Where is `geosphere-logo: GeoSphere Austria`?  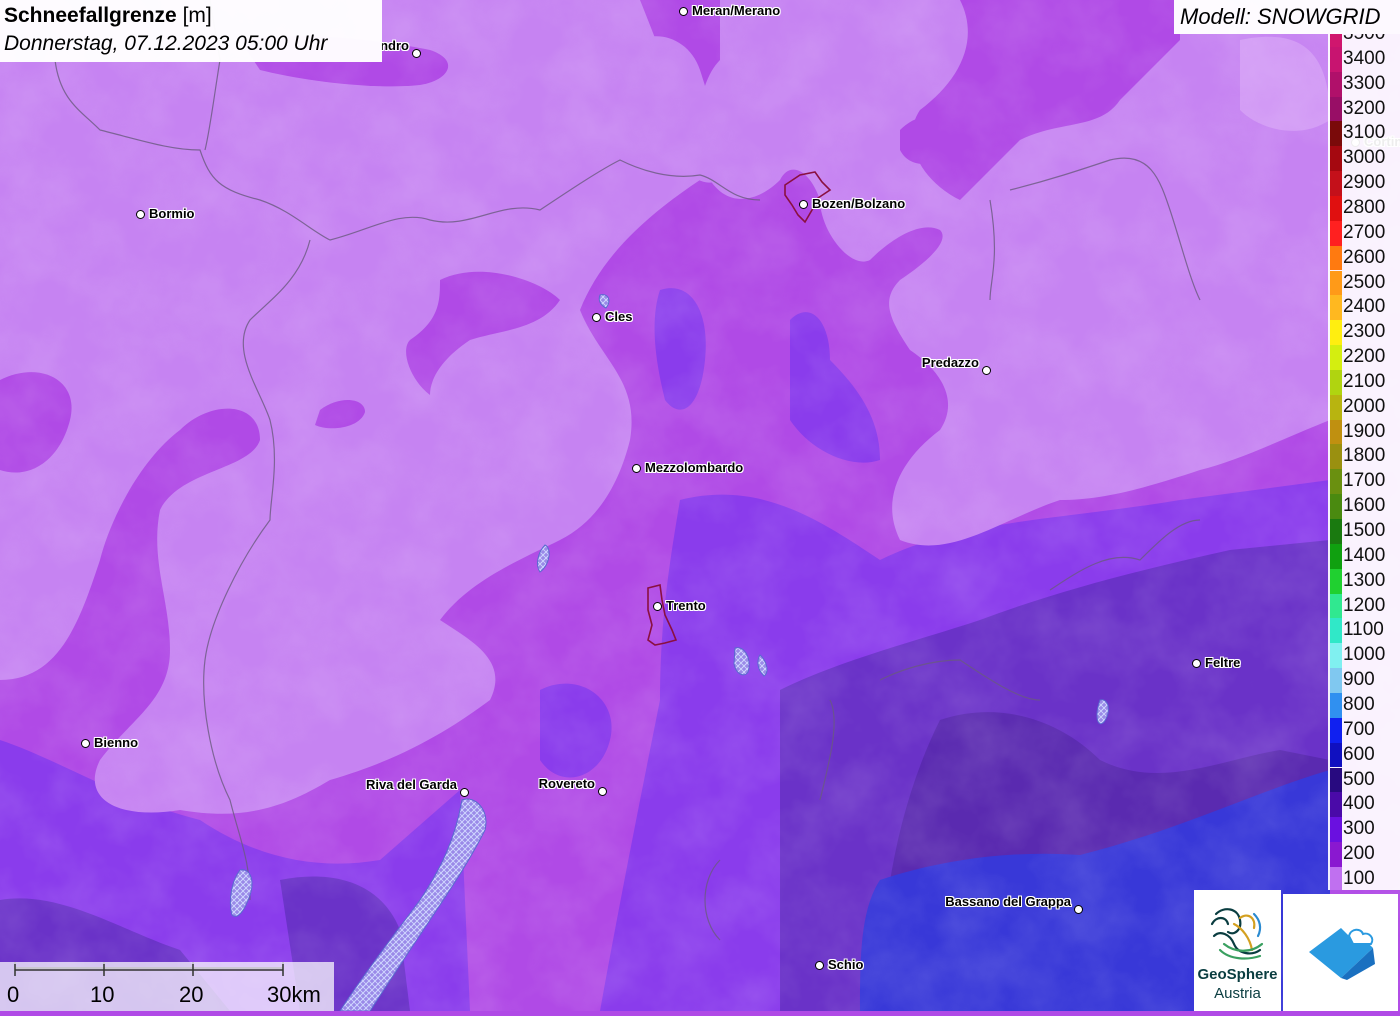 geosphere-logo: GeoSphere Austria is located at coordinates (1237, 950).